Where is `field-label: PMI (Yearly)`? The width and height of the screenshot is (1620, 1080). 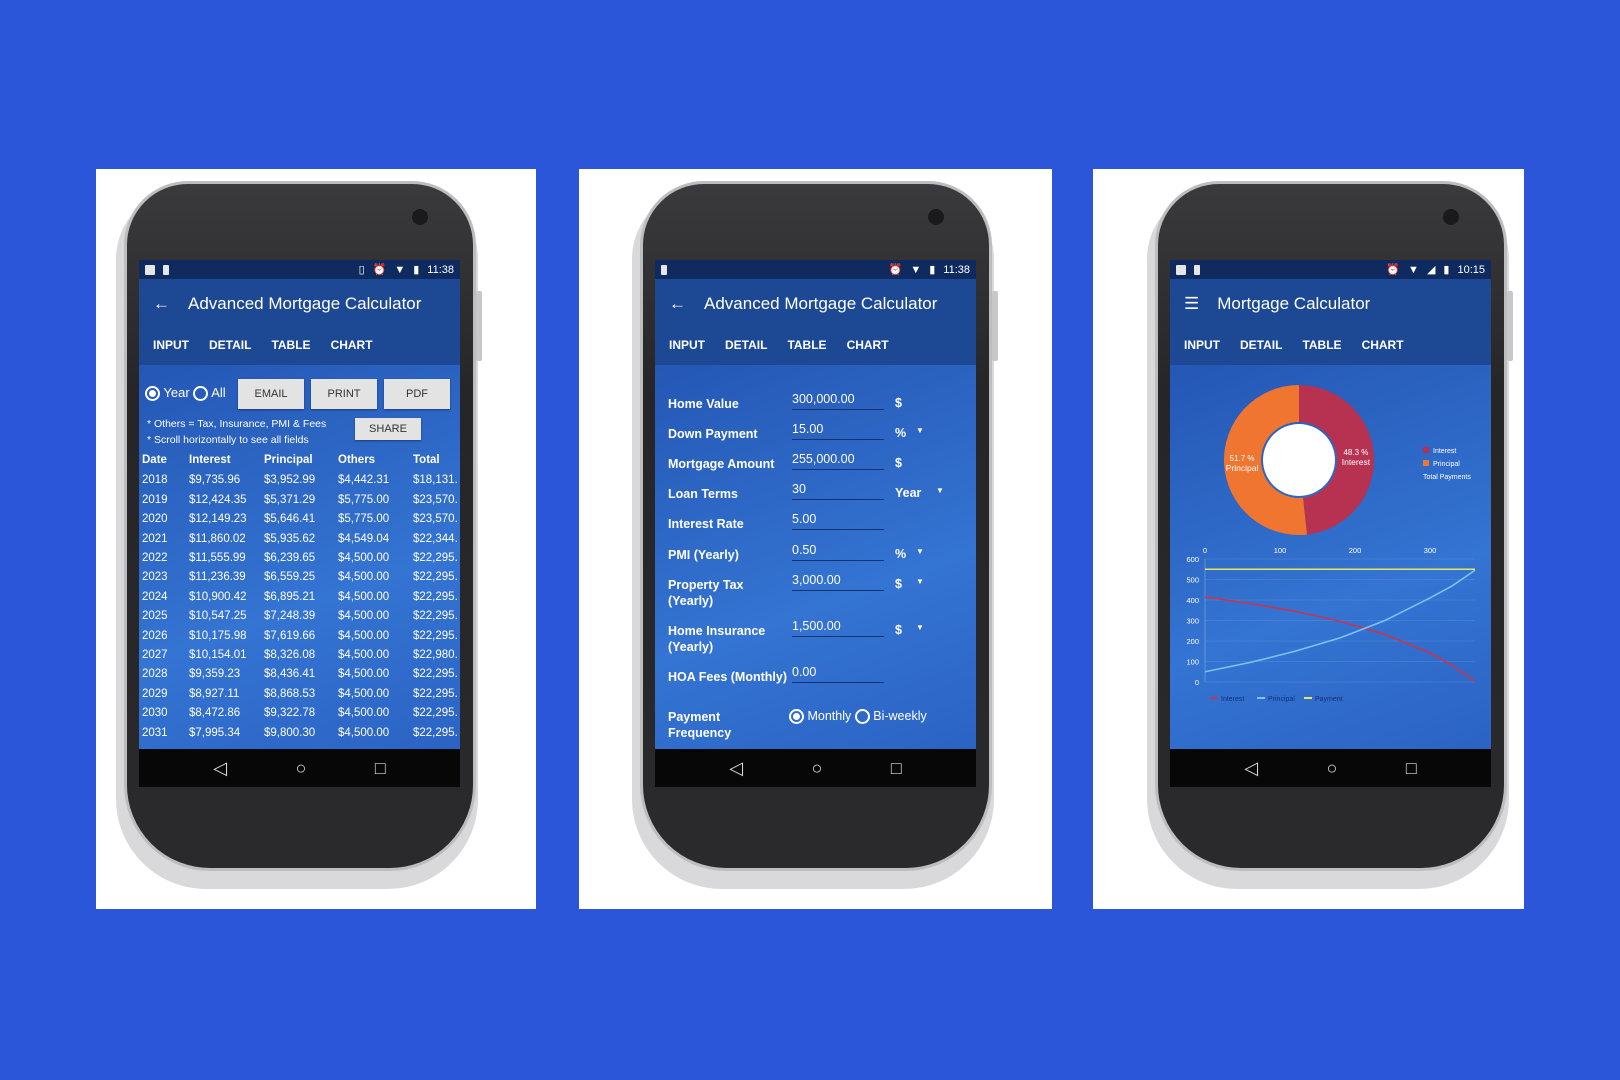
field-label: PMI (Yearly) is located at coordinates (703, 555).